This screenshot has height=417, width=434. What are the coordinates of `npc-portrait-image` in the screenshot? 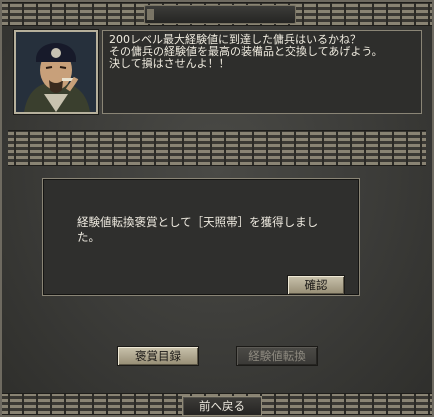 It's located at (56, 72).